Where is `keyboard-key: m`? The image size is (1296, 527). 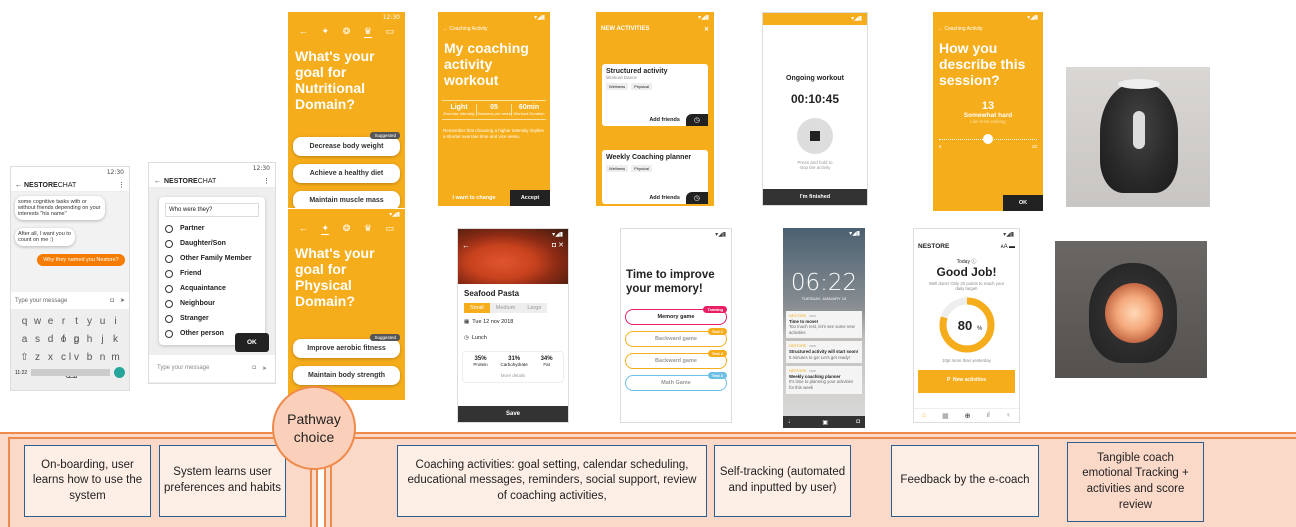
keyboard-key: m is located at coordinates (115, 357).